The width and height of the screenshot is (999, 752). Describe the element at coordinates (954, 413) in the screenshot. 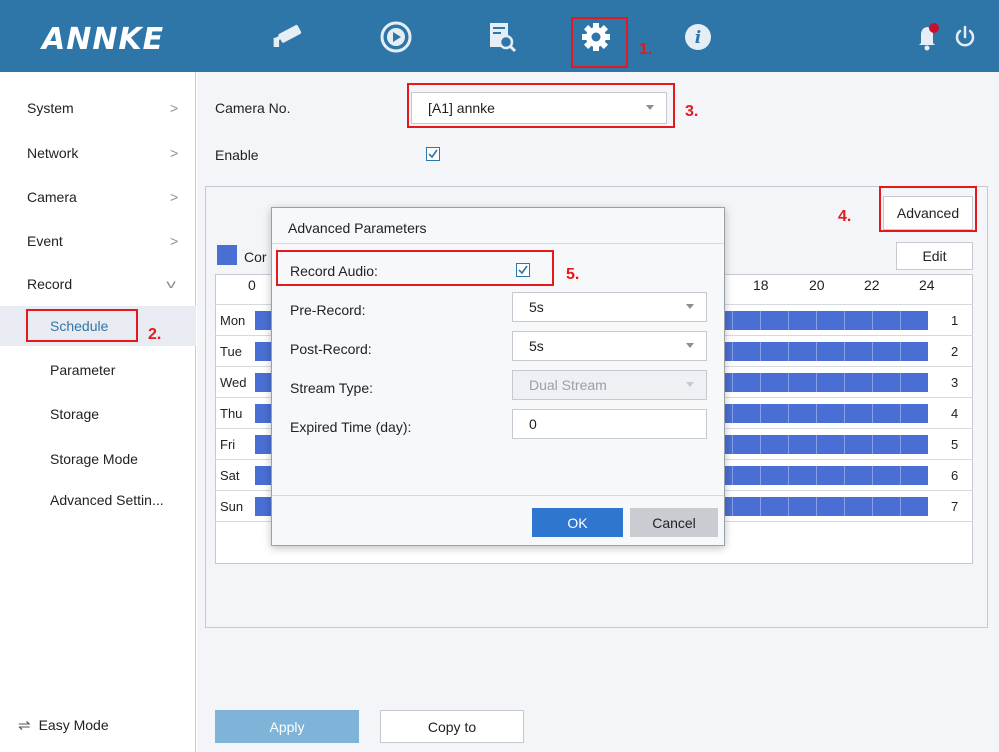

I see `day-copy-number: 4` at that location.